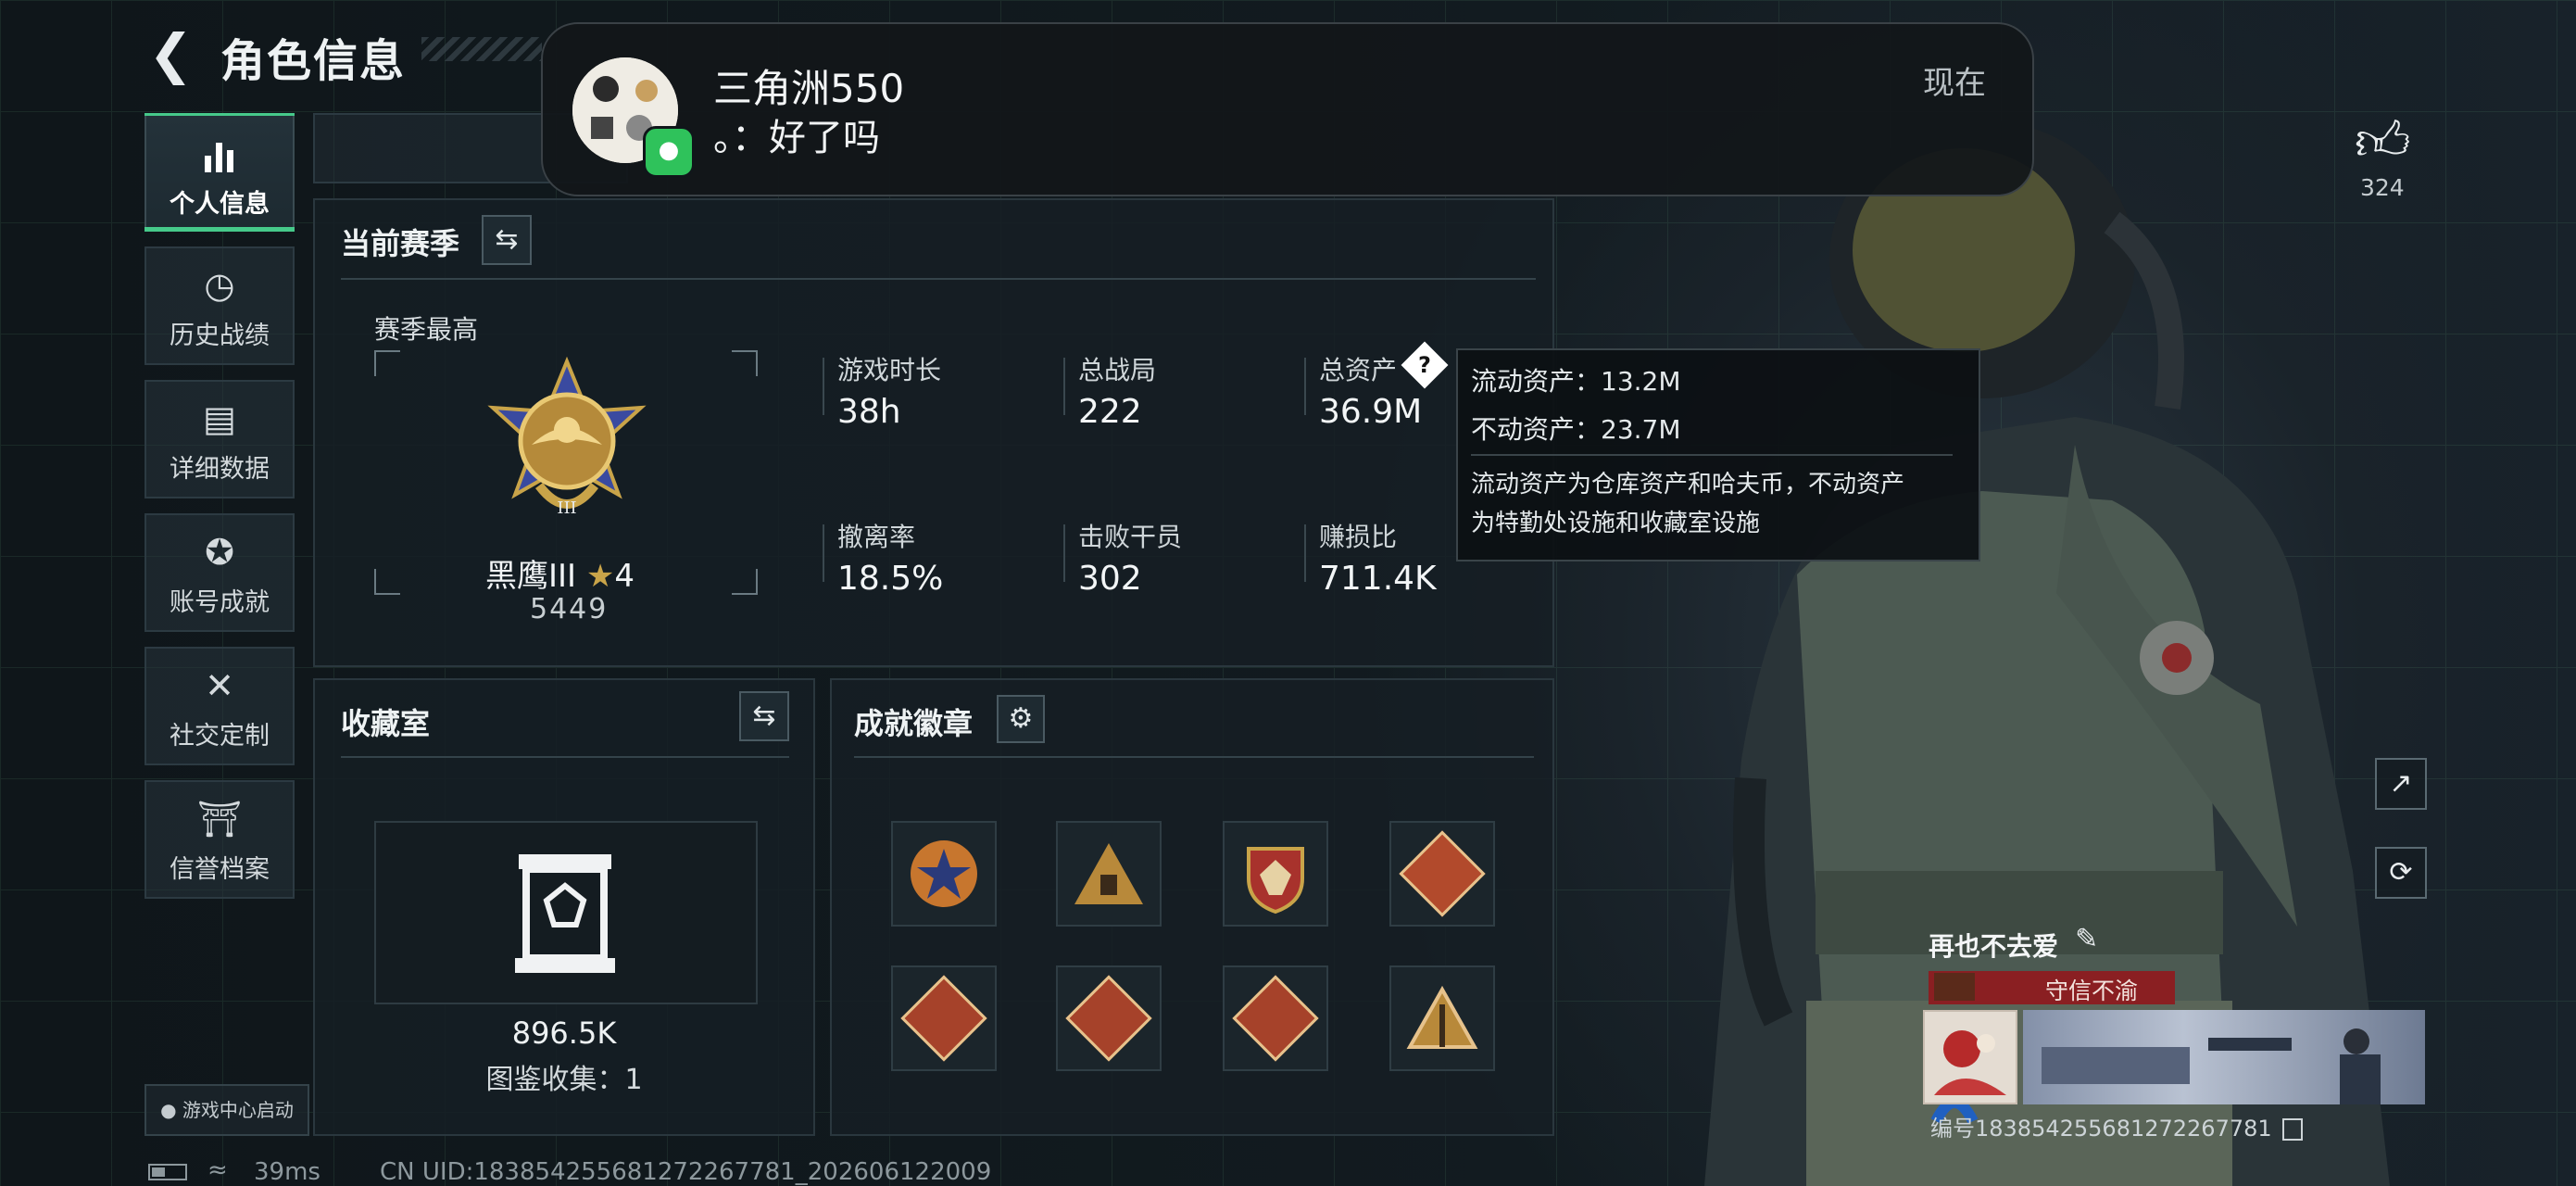 The image size is (2576, 1186). Describe the element at coordinates (531, 576) in the screenshot. I see `rank-name: 黑鹰III` at that location.